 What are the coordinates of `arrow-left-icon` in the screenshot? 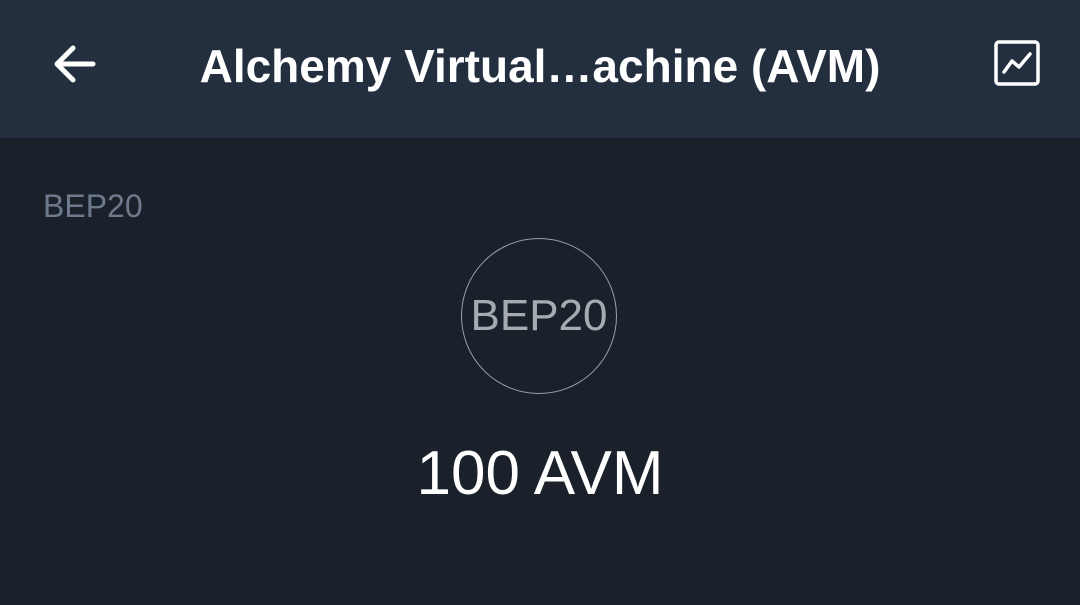 It's located at (74, 66).